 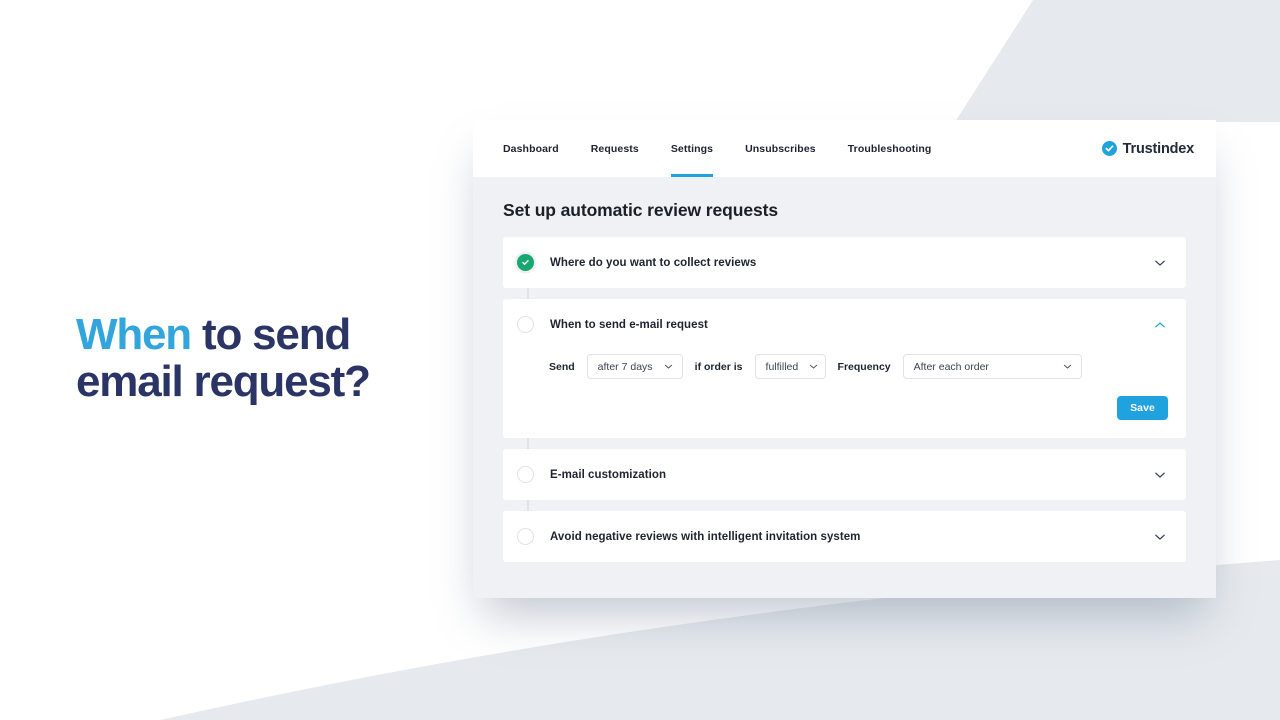 I want to click on tab-settings-label: Settings, so click(x=692, y=148).